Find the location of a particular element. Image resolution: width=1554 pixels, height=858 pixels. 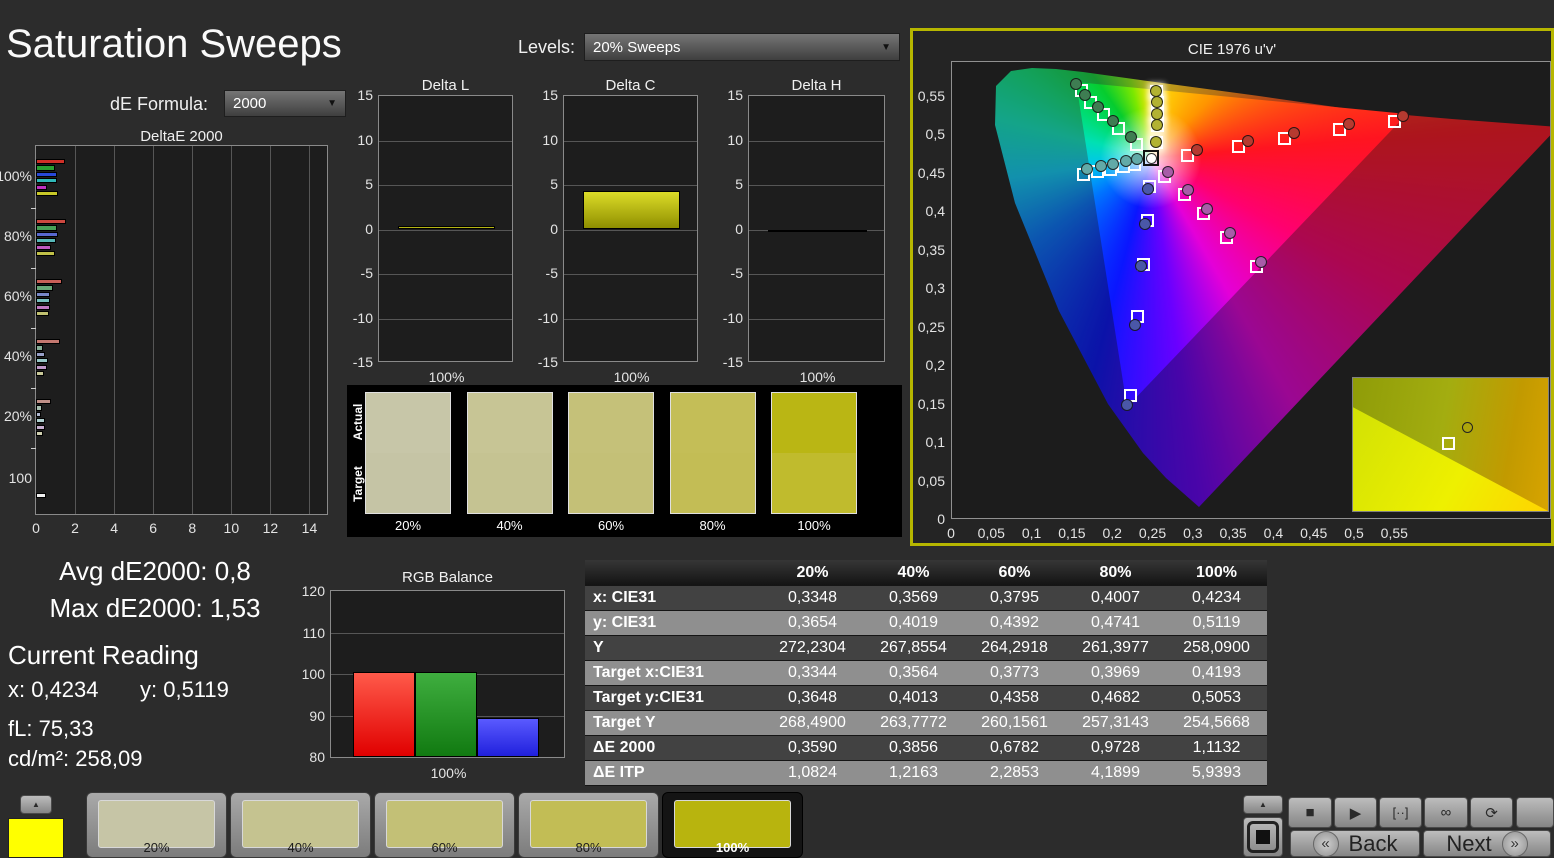

up-arrow-icon: ▲ is located at coordinates (1263, 804).